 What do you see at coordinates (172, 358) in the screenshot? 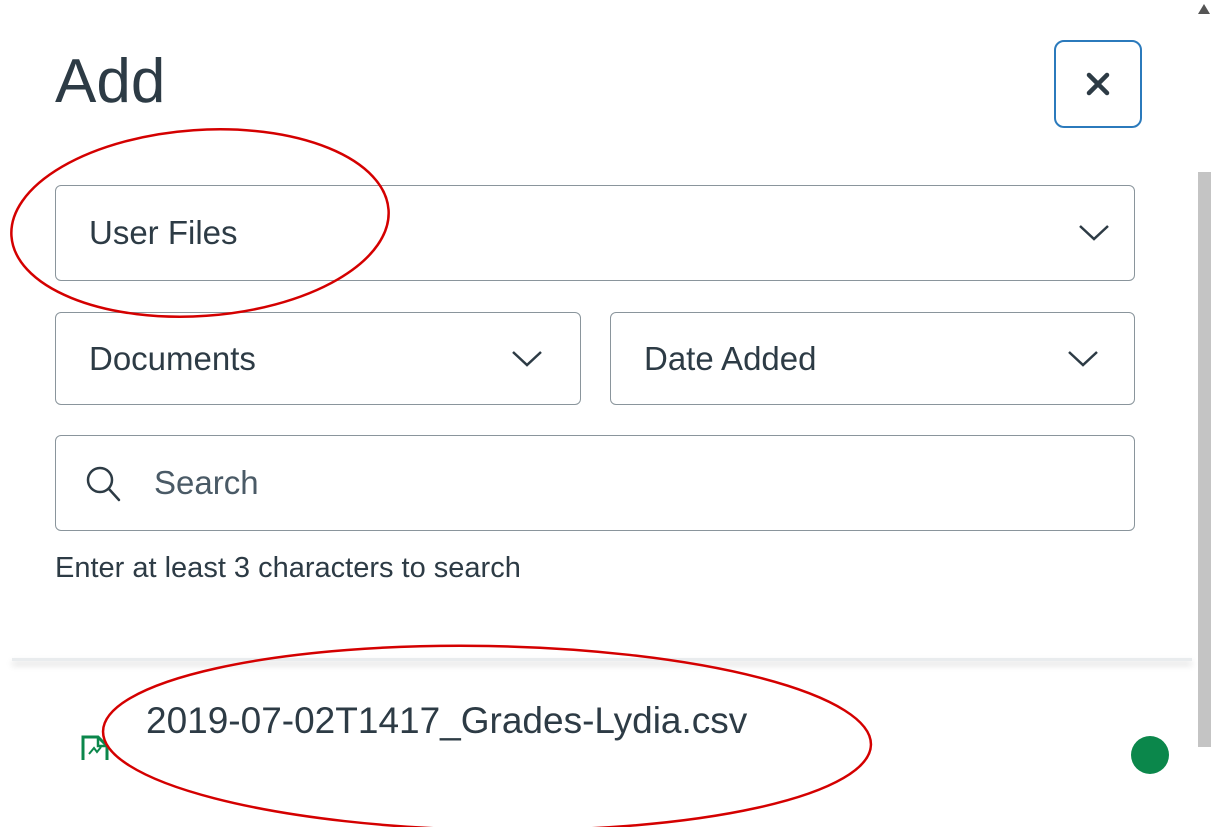
I see `content-type-select-value: Documents` at bounding box center [172, 358].